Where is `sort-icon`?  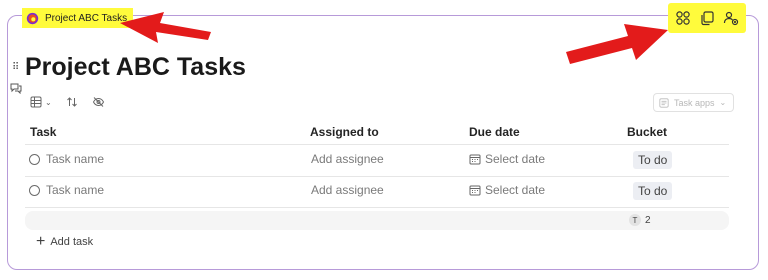 sort-icon is located at coordinates (72, 102).